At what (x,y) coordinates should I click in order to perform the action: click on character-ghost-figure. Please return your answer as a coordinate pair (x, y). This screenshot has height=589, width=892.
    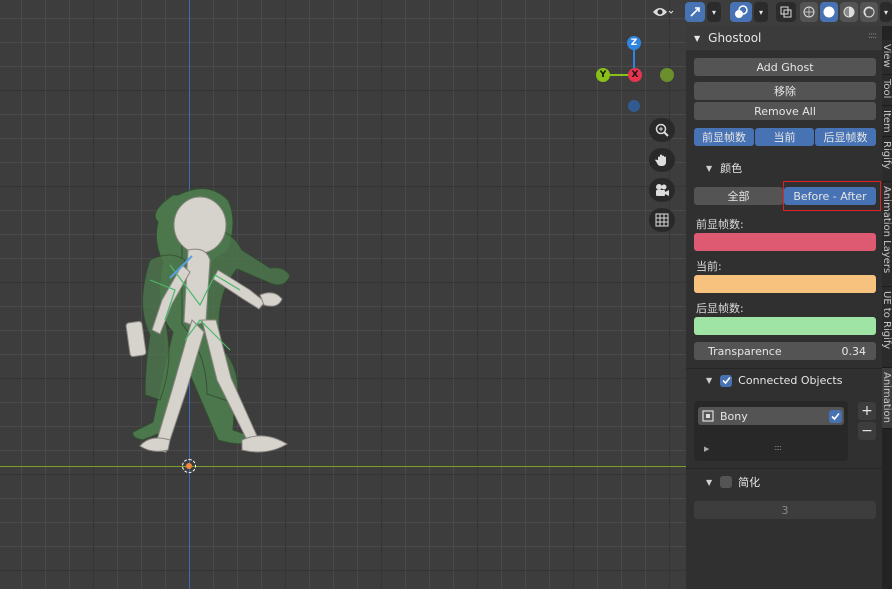
    Looking at the image, I should click on (205, 320).